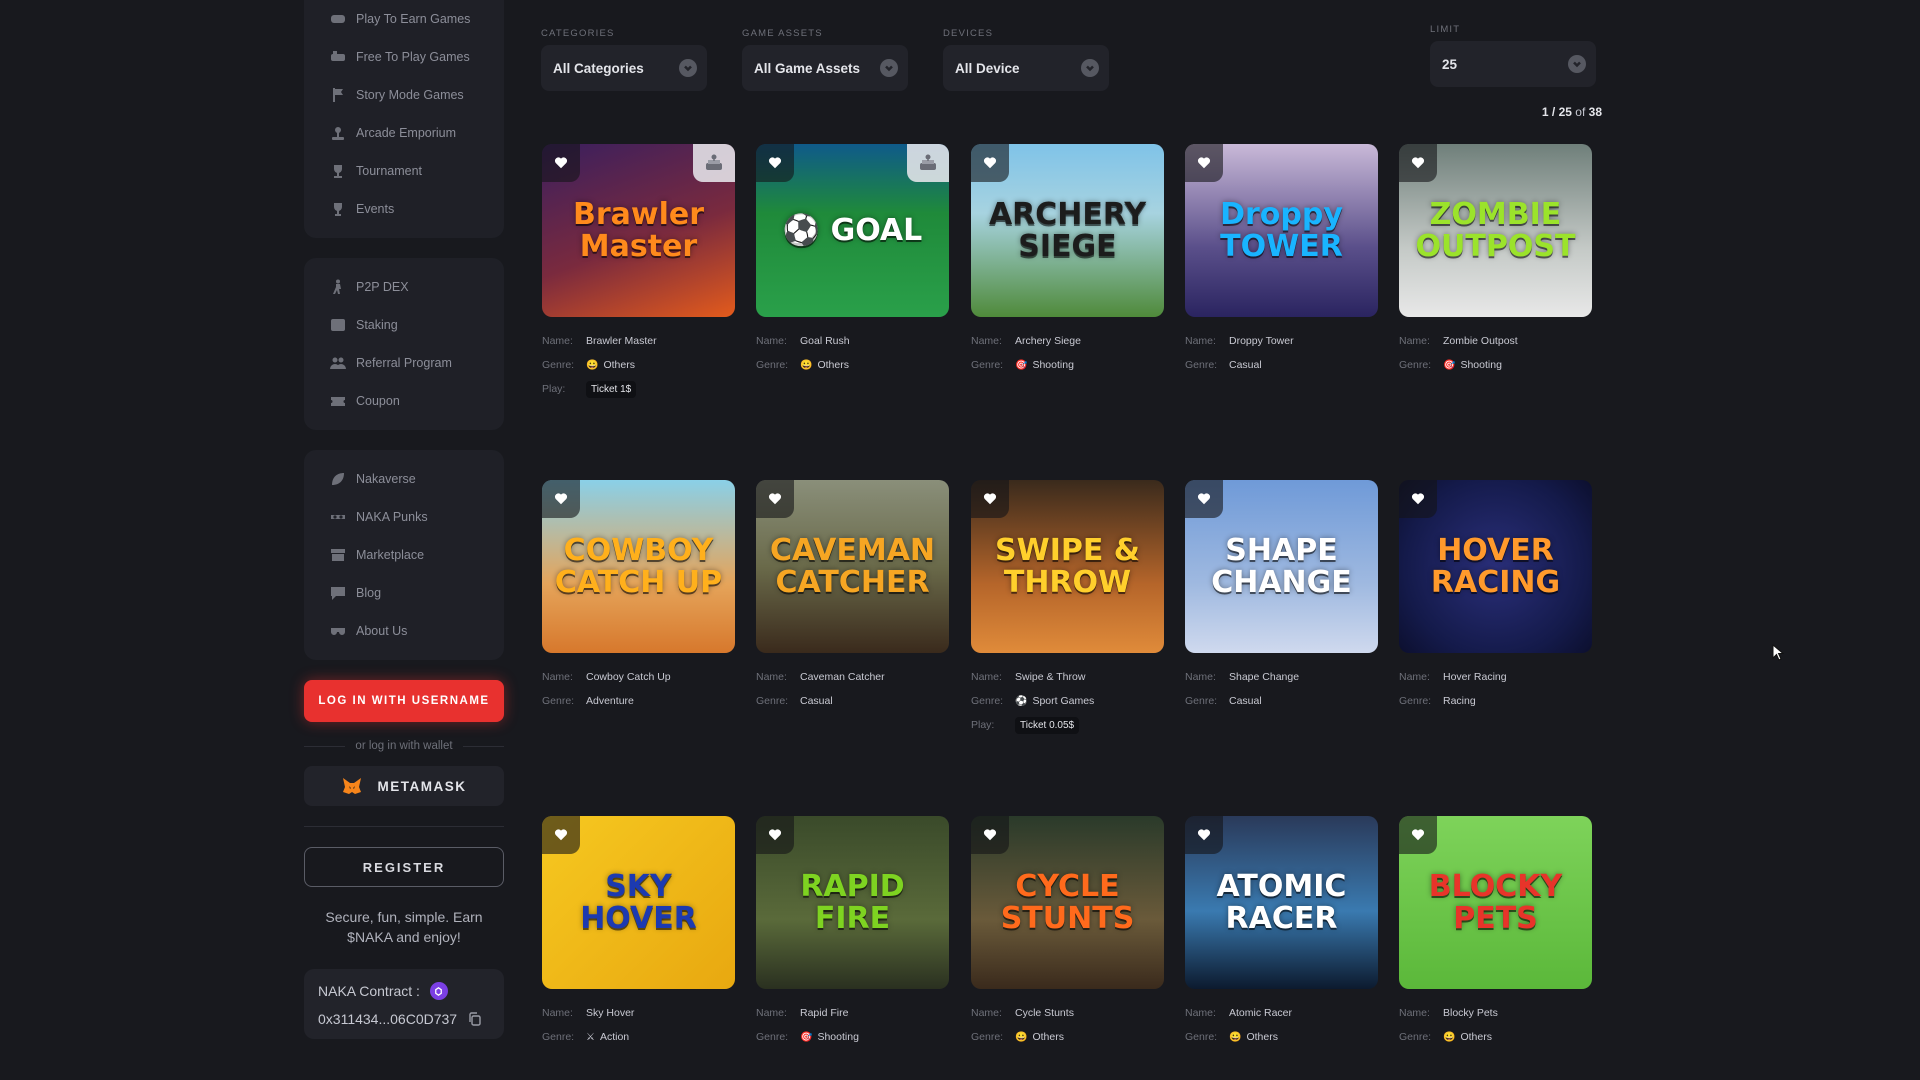 The height and width of the screenshot is (1080, 1920). I want to click on sidebar-item-tournament: Tournament, so click(404, 171).